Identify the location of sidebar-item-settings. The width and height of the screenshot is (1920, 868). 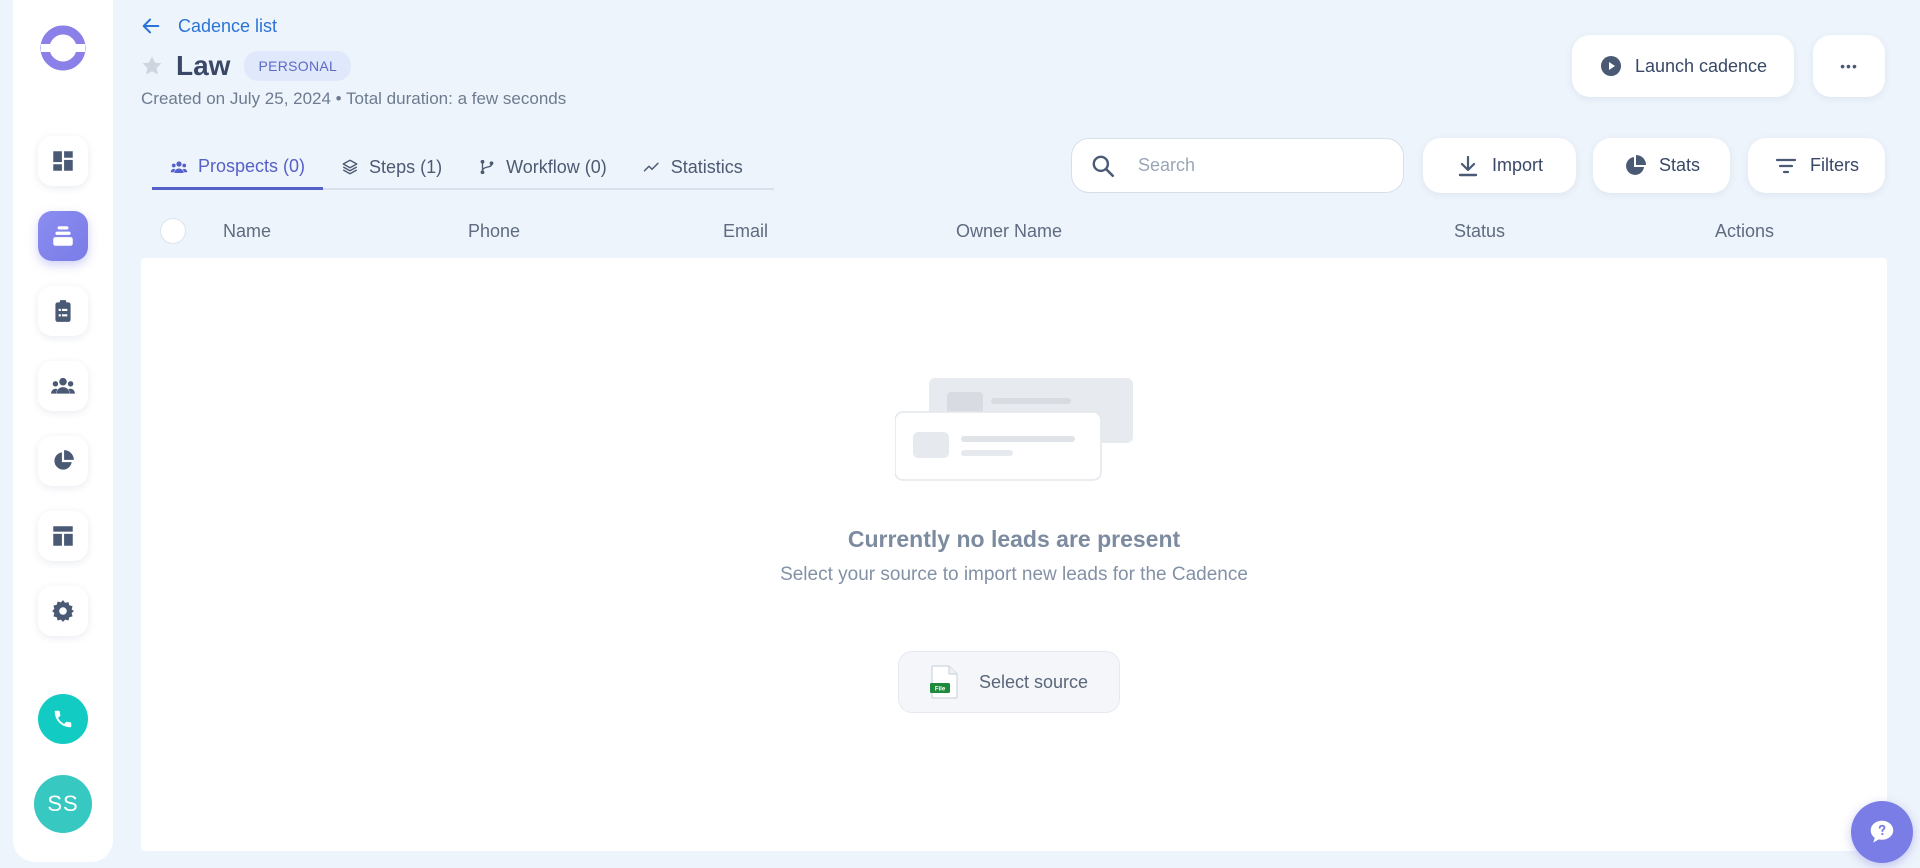
(63, 611).